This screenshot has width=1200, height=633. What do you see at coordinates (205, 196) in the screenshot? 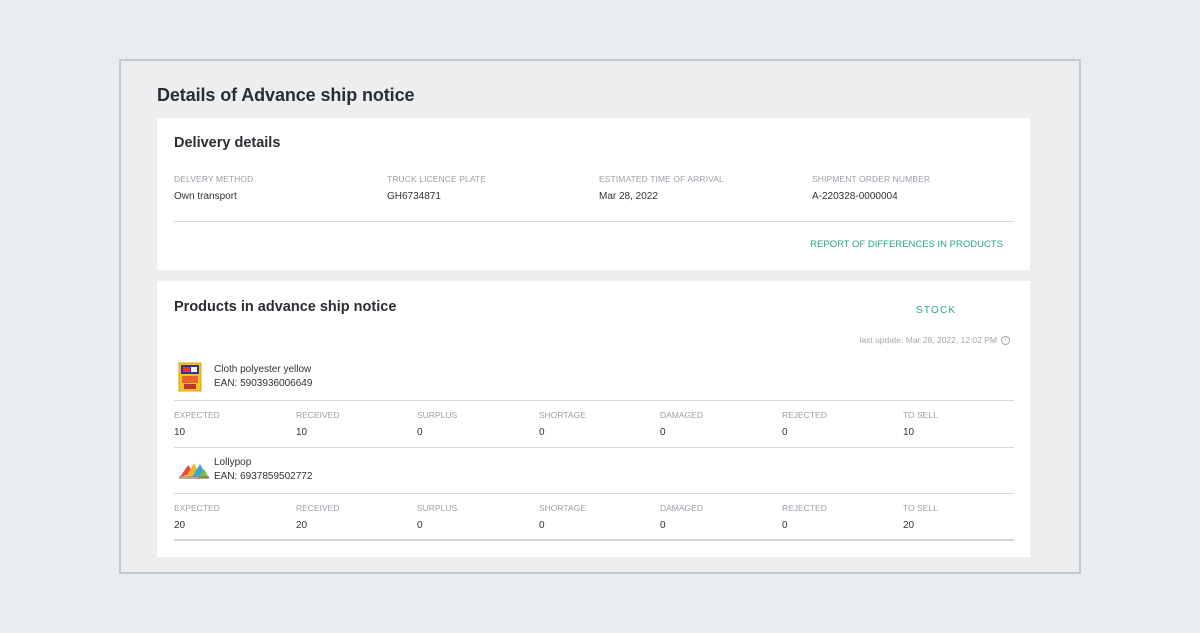
I see `delivery-method-value: Own transport` at bounding box center [205, 196].